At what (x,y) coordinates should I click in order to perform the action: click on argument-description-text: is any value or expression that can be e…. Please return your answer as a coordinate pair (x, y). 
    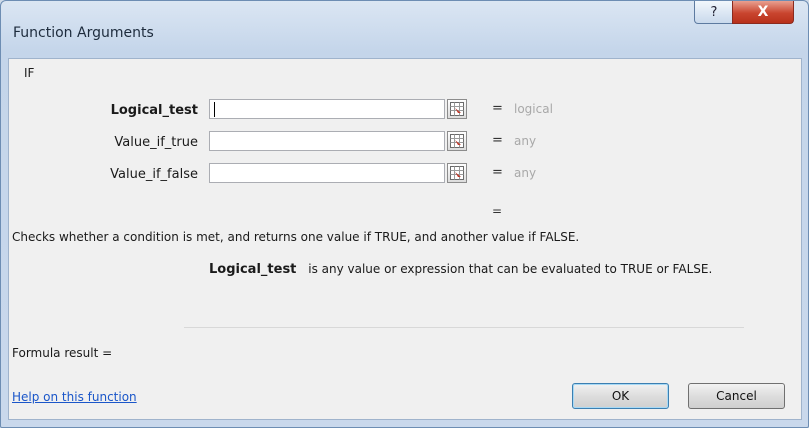
    Looking at the image, I should click on (510, 269).